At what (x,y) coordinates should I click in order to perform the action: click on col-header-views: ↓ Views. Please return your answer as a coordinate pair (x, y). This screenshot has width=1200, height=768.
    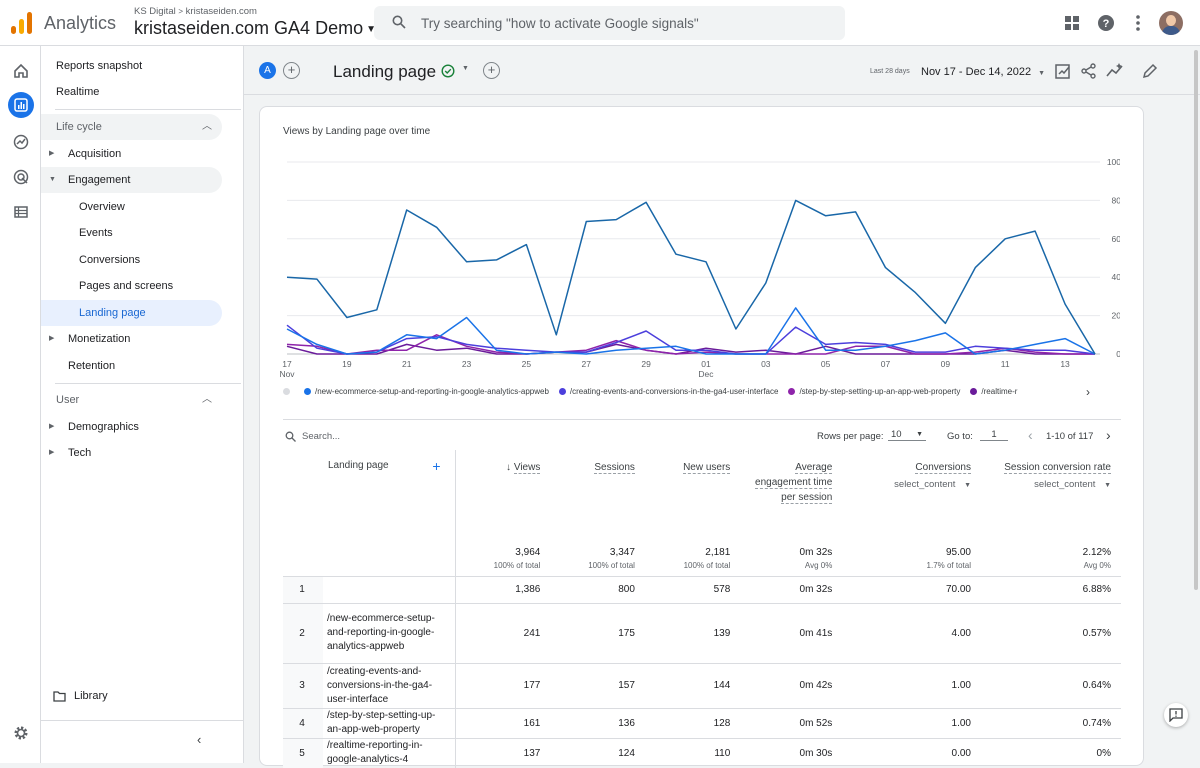
    Looking at the image, I should click on (502, 493).